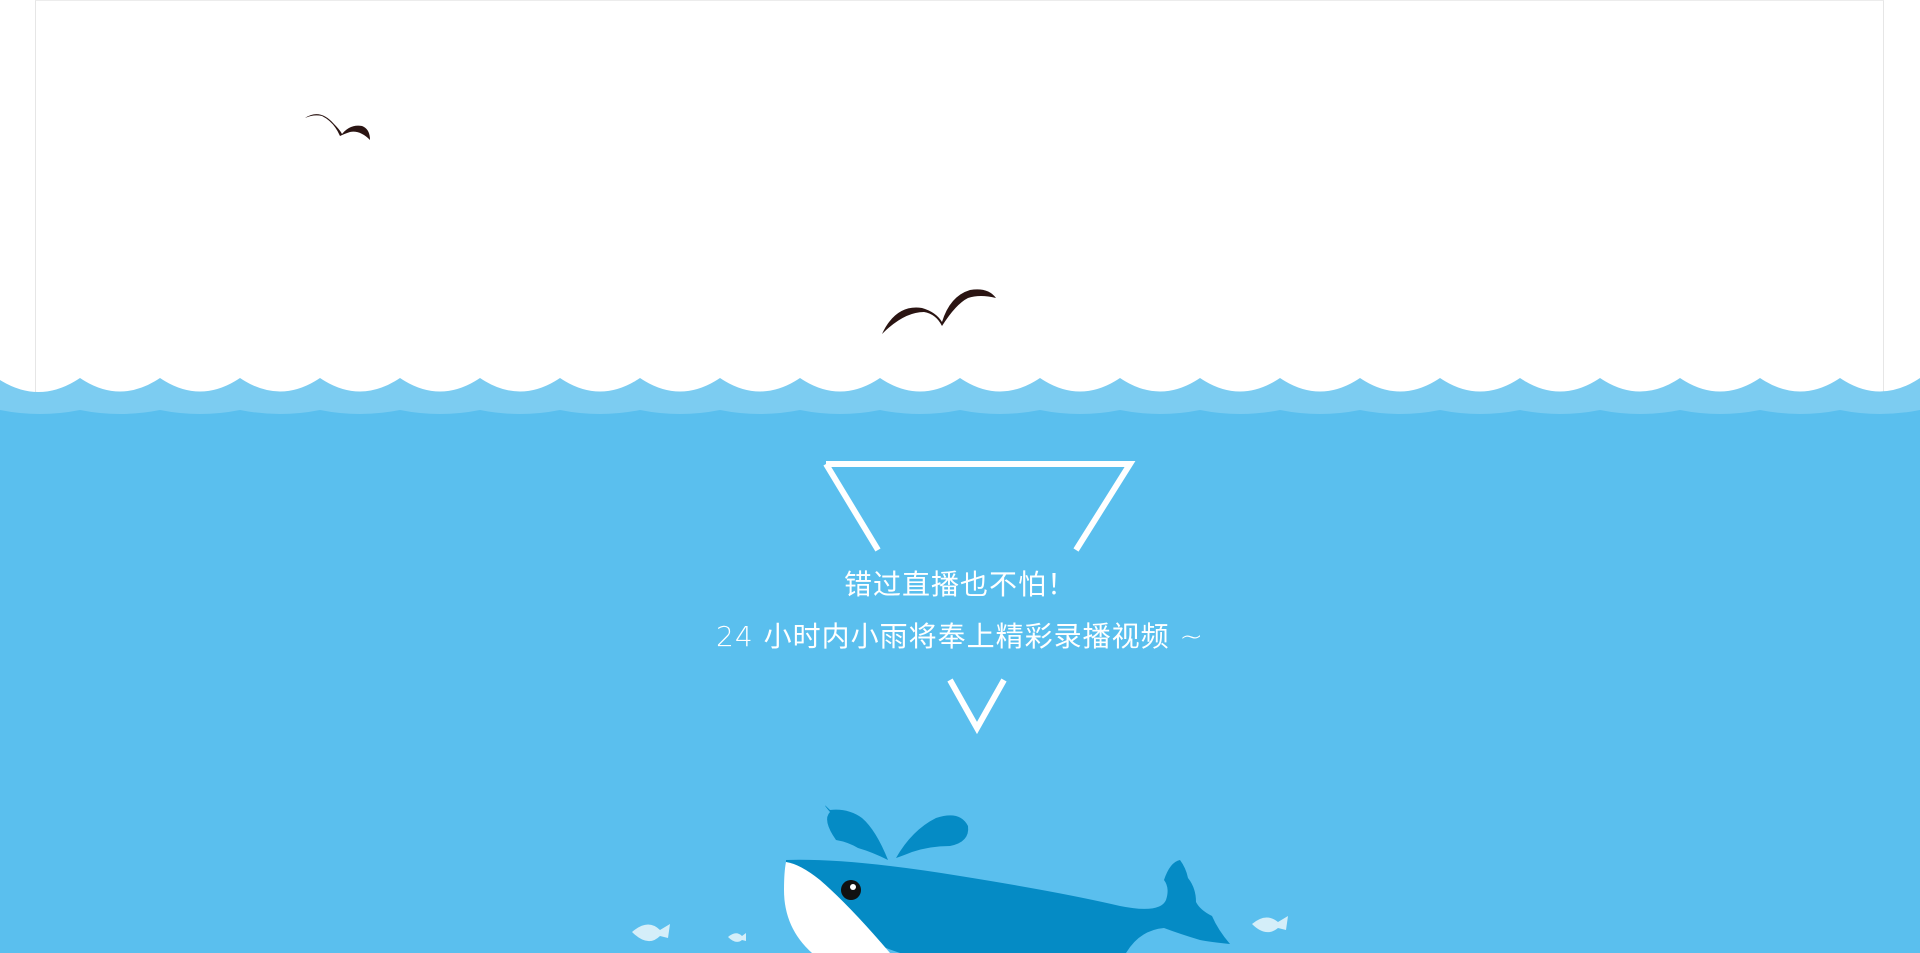 This screenshot has height=953, width=1920. What do you see at coordinates (897, 832) in the screenshot?
I see `water-spout` at bounding box center [897, 832].